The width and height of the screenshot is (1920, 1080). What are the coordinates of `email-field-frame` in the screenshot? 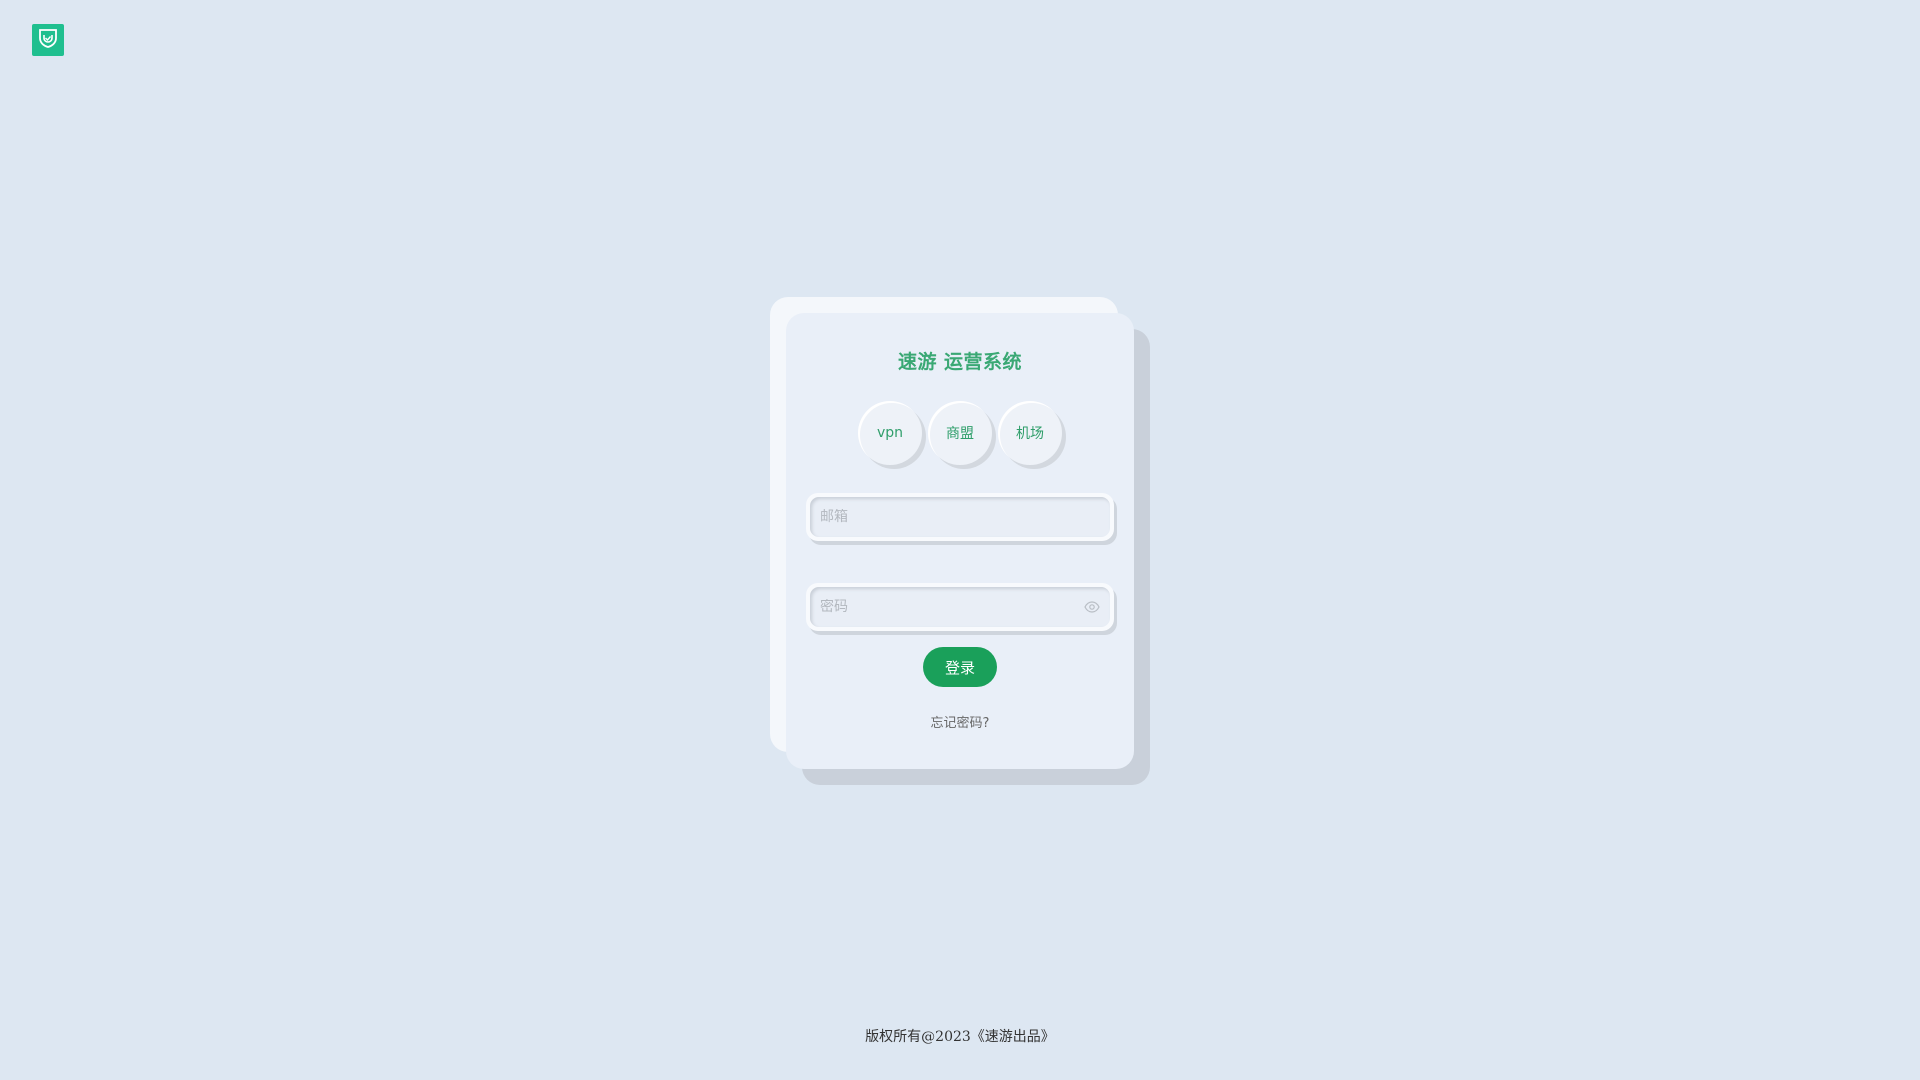 It's located at (960, 517).